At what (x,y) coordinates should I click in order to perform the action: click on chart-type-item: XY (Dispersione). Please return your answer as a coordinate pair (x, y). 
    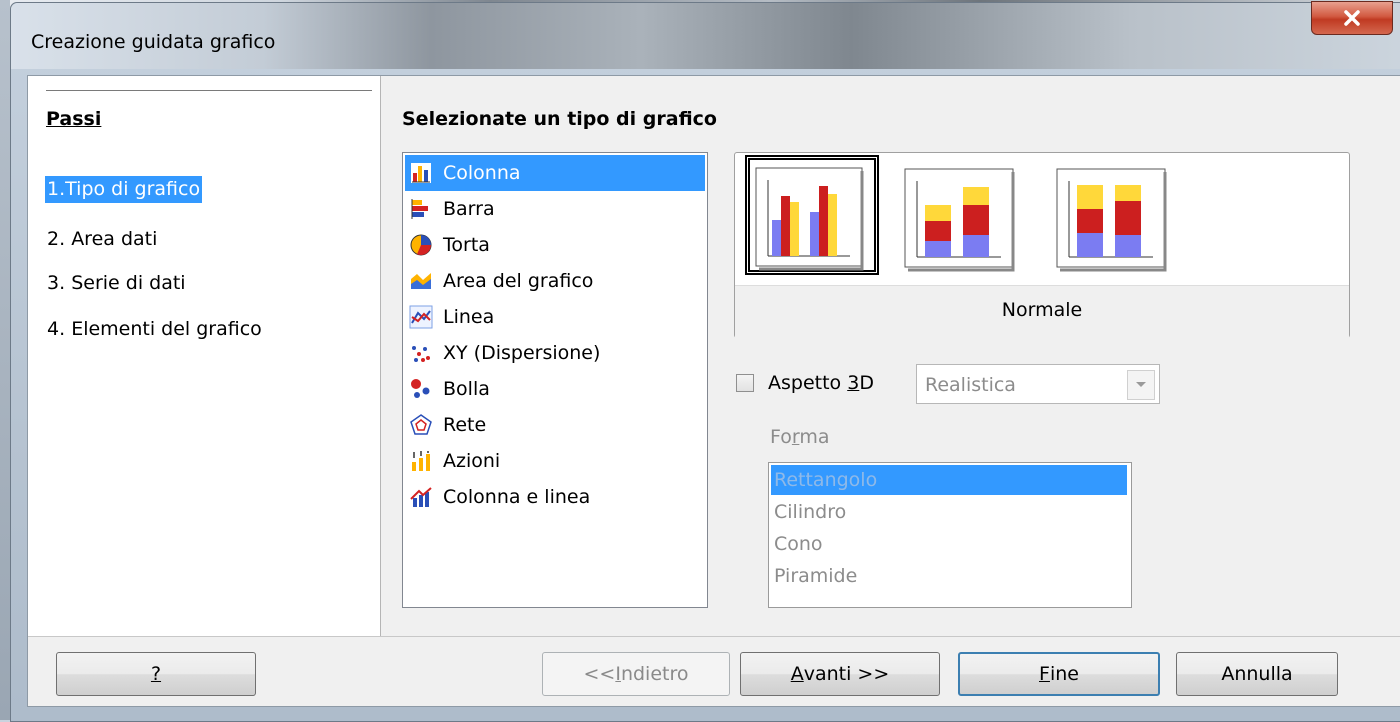
    Looking at the image, I should click on (555, 353).